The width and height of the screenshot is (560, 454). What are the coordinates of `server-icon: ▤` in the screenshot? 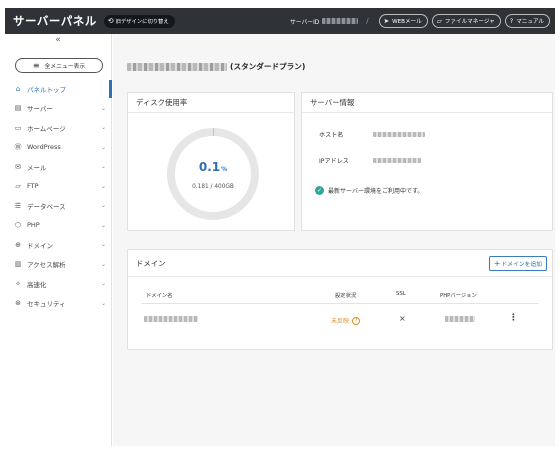 It's located at (18, 108).